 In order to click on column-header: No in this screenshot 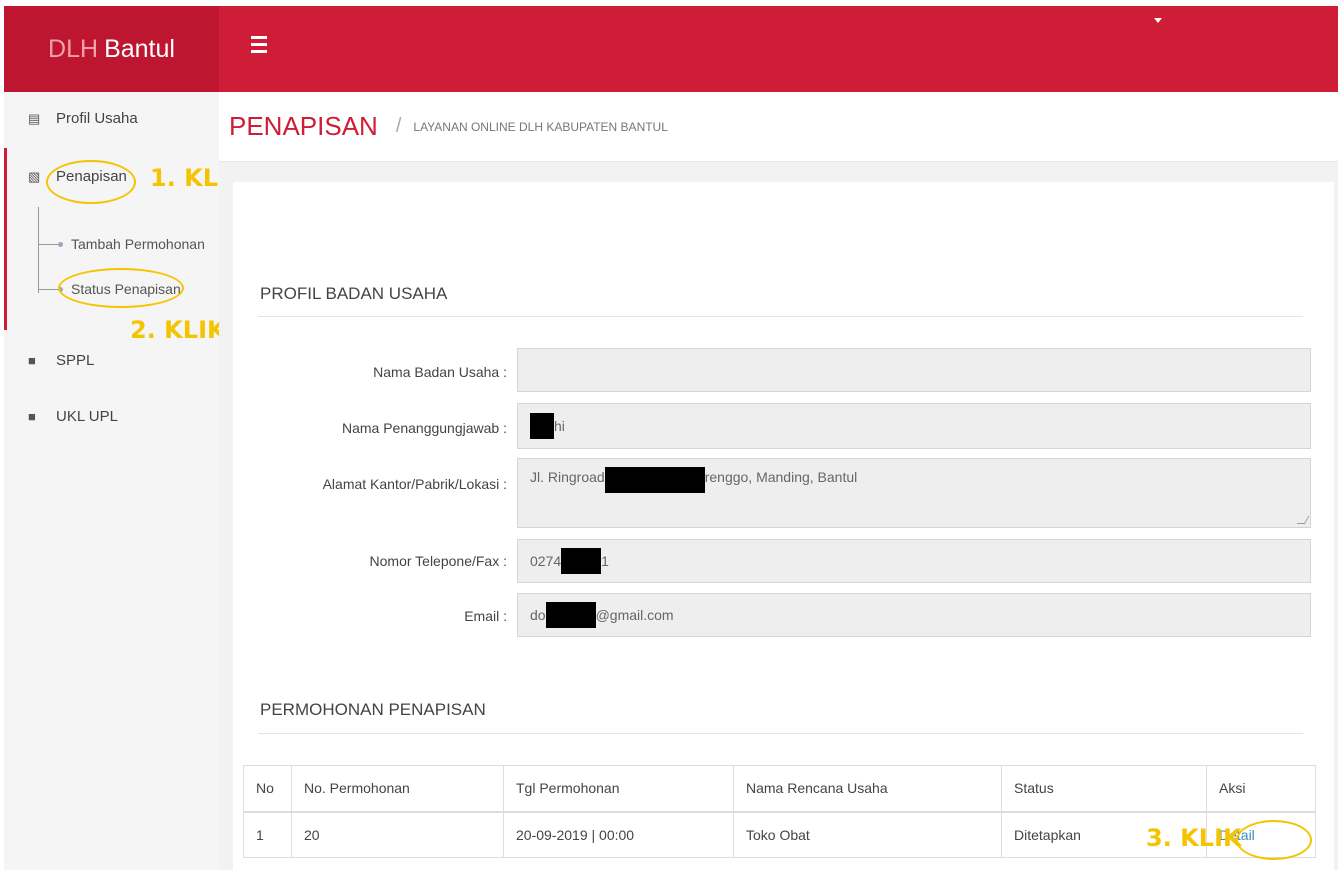, I will do `click(267, 789)`.